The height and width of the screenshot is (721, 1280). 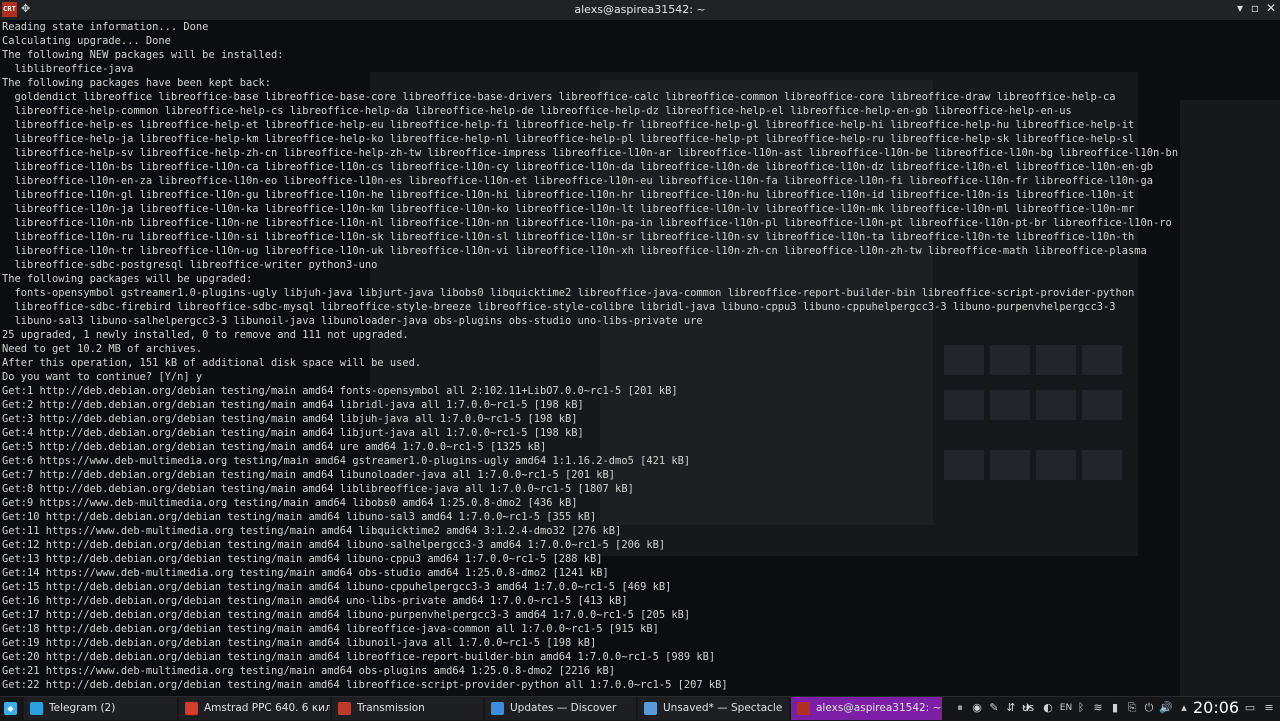 What do you see at coordinates (1028, 708) in the screenshot?
I see `keyboard-layout-indicator: us` at bounding box center [1028, 708].